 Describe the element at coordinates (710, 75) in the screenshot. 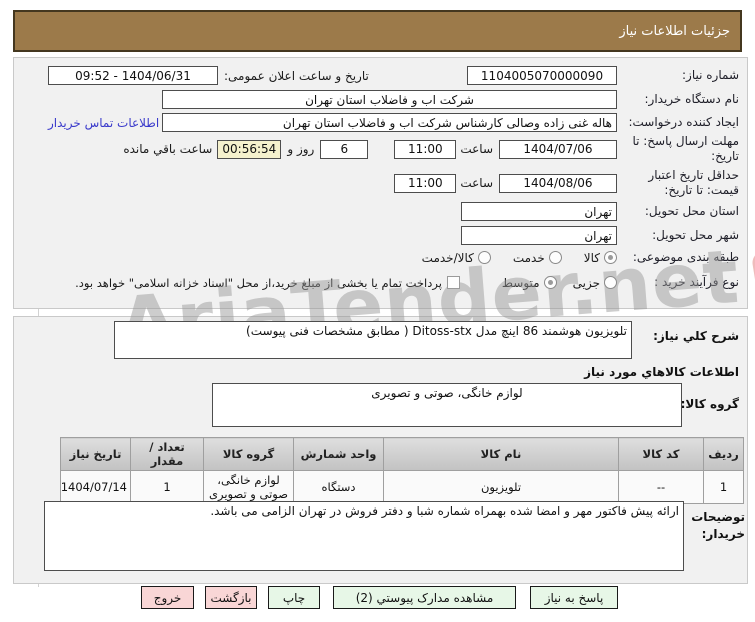

I see `need-number-label: شماره نیاز:` at that location.